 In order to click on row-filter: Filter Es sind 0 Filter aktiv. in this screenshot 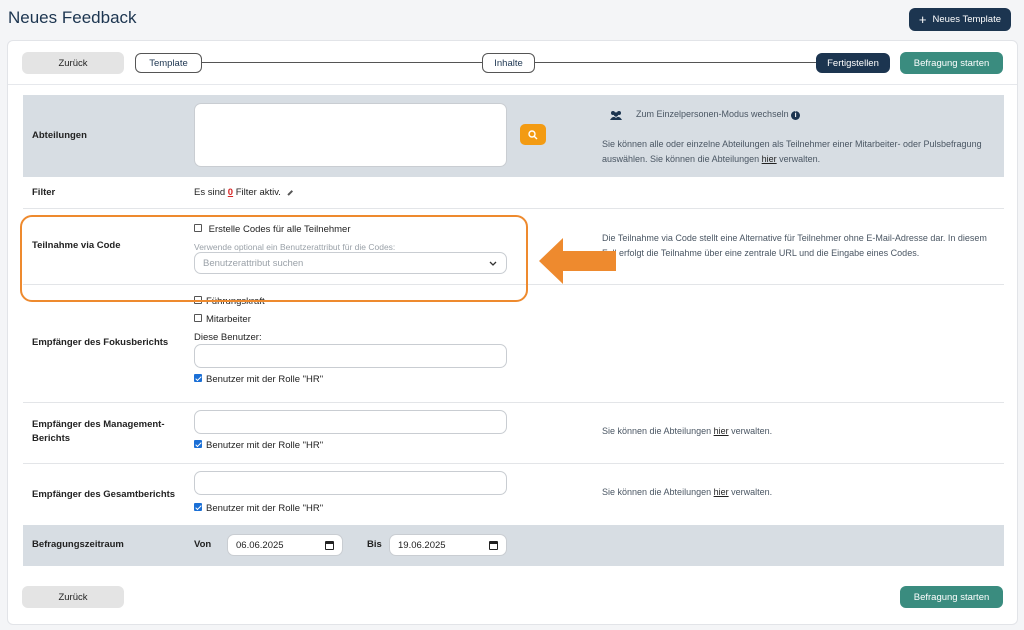, I will do `click(513, 193)`.